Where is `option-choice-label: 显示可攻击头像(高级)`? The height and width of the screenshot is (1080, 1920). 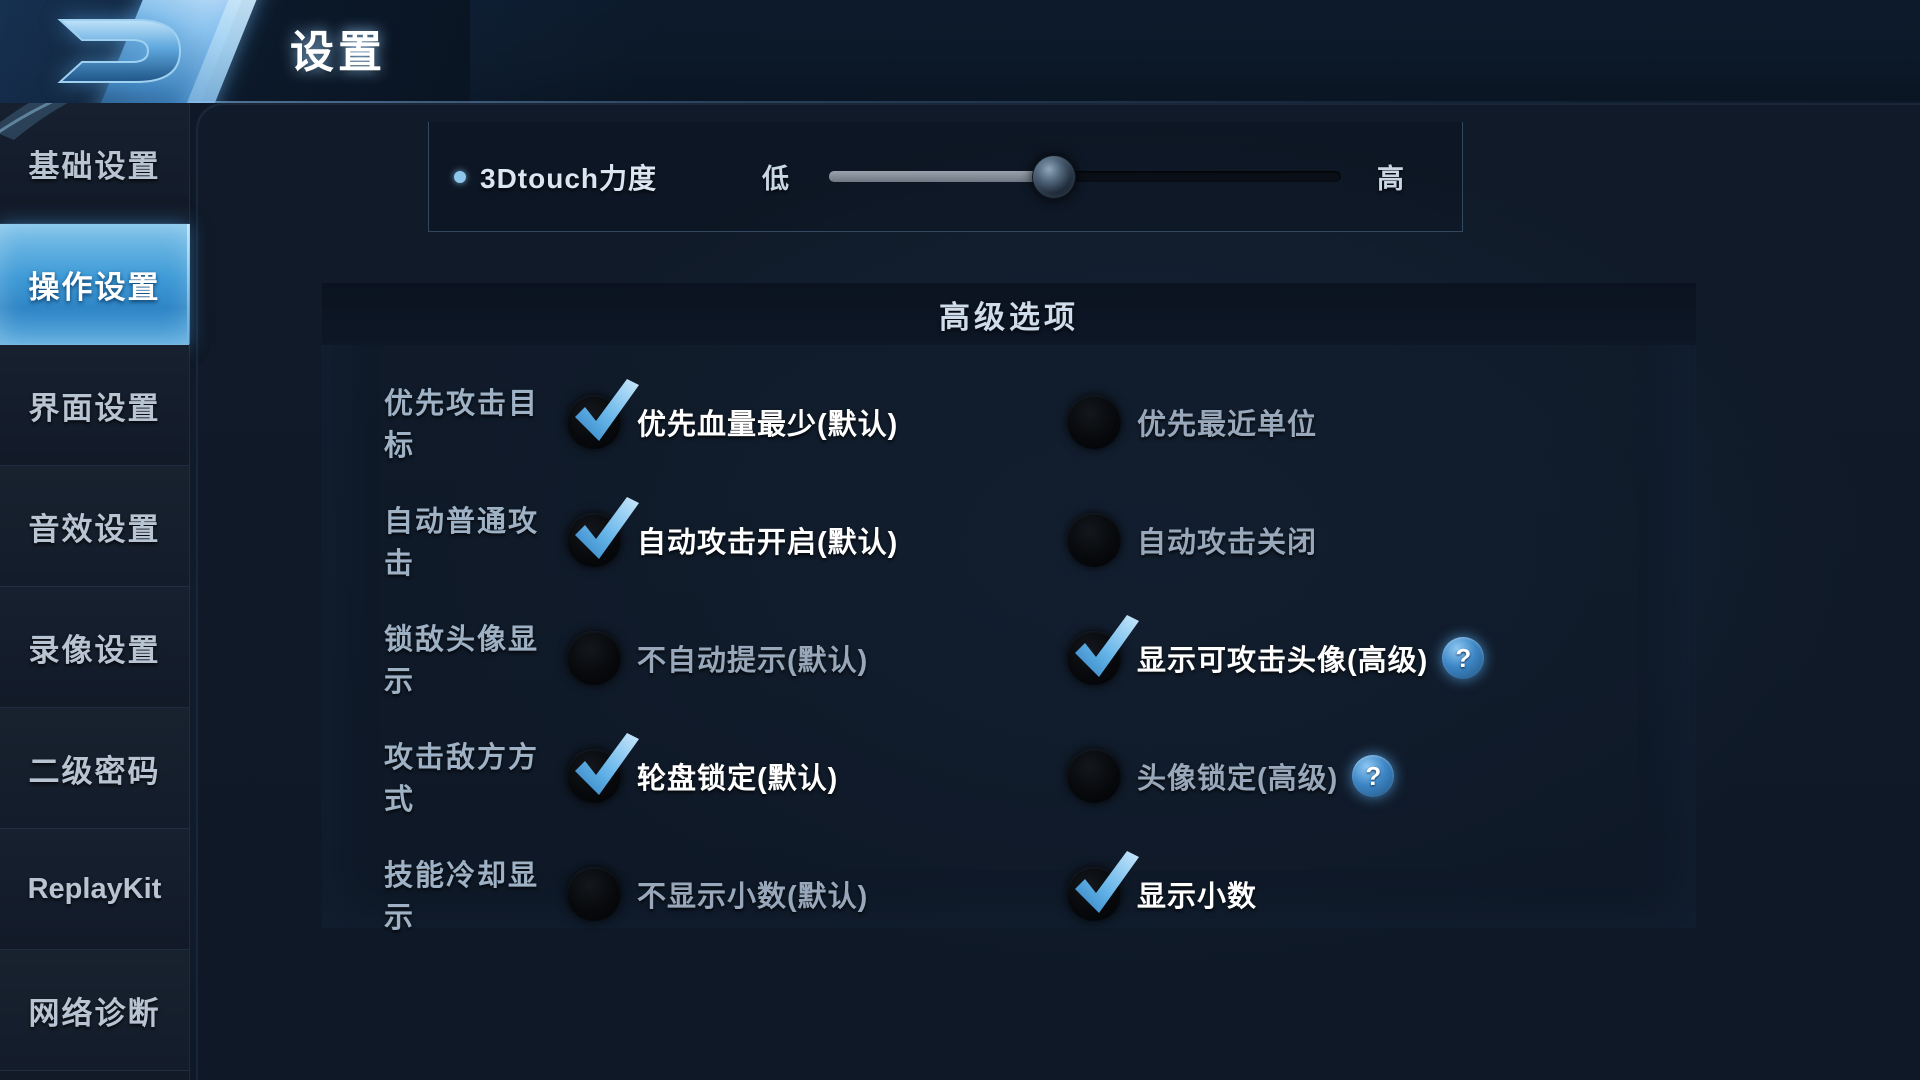
option-choice-label: 显示可攻击头像(高级) is located at coordinates (1283, 661).